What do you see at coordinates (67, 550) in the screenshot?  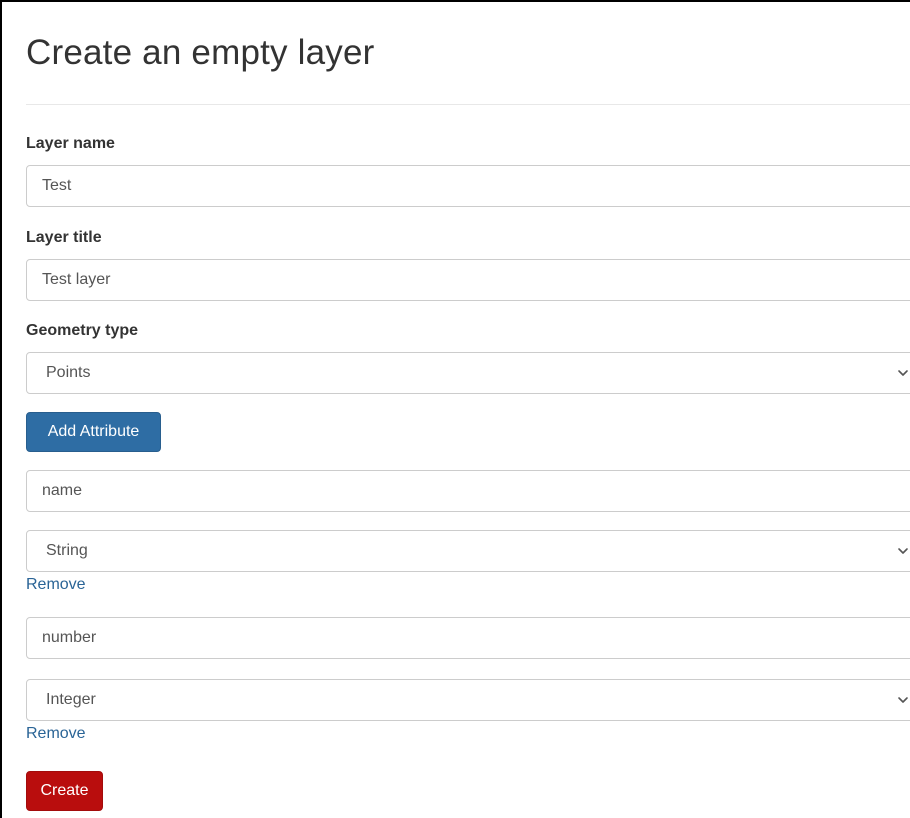 I see `attribute-type-value: String` at bounding box center [67, 550].